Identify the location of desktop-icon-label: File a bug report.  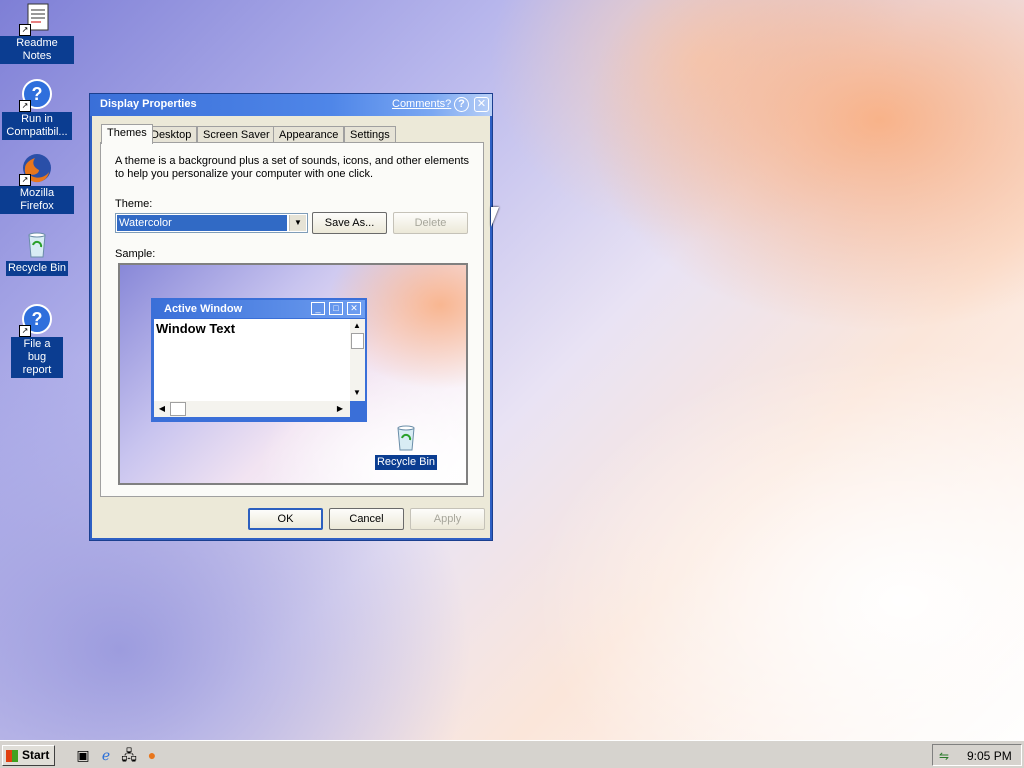
(37, 357).